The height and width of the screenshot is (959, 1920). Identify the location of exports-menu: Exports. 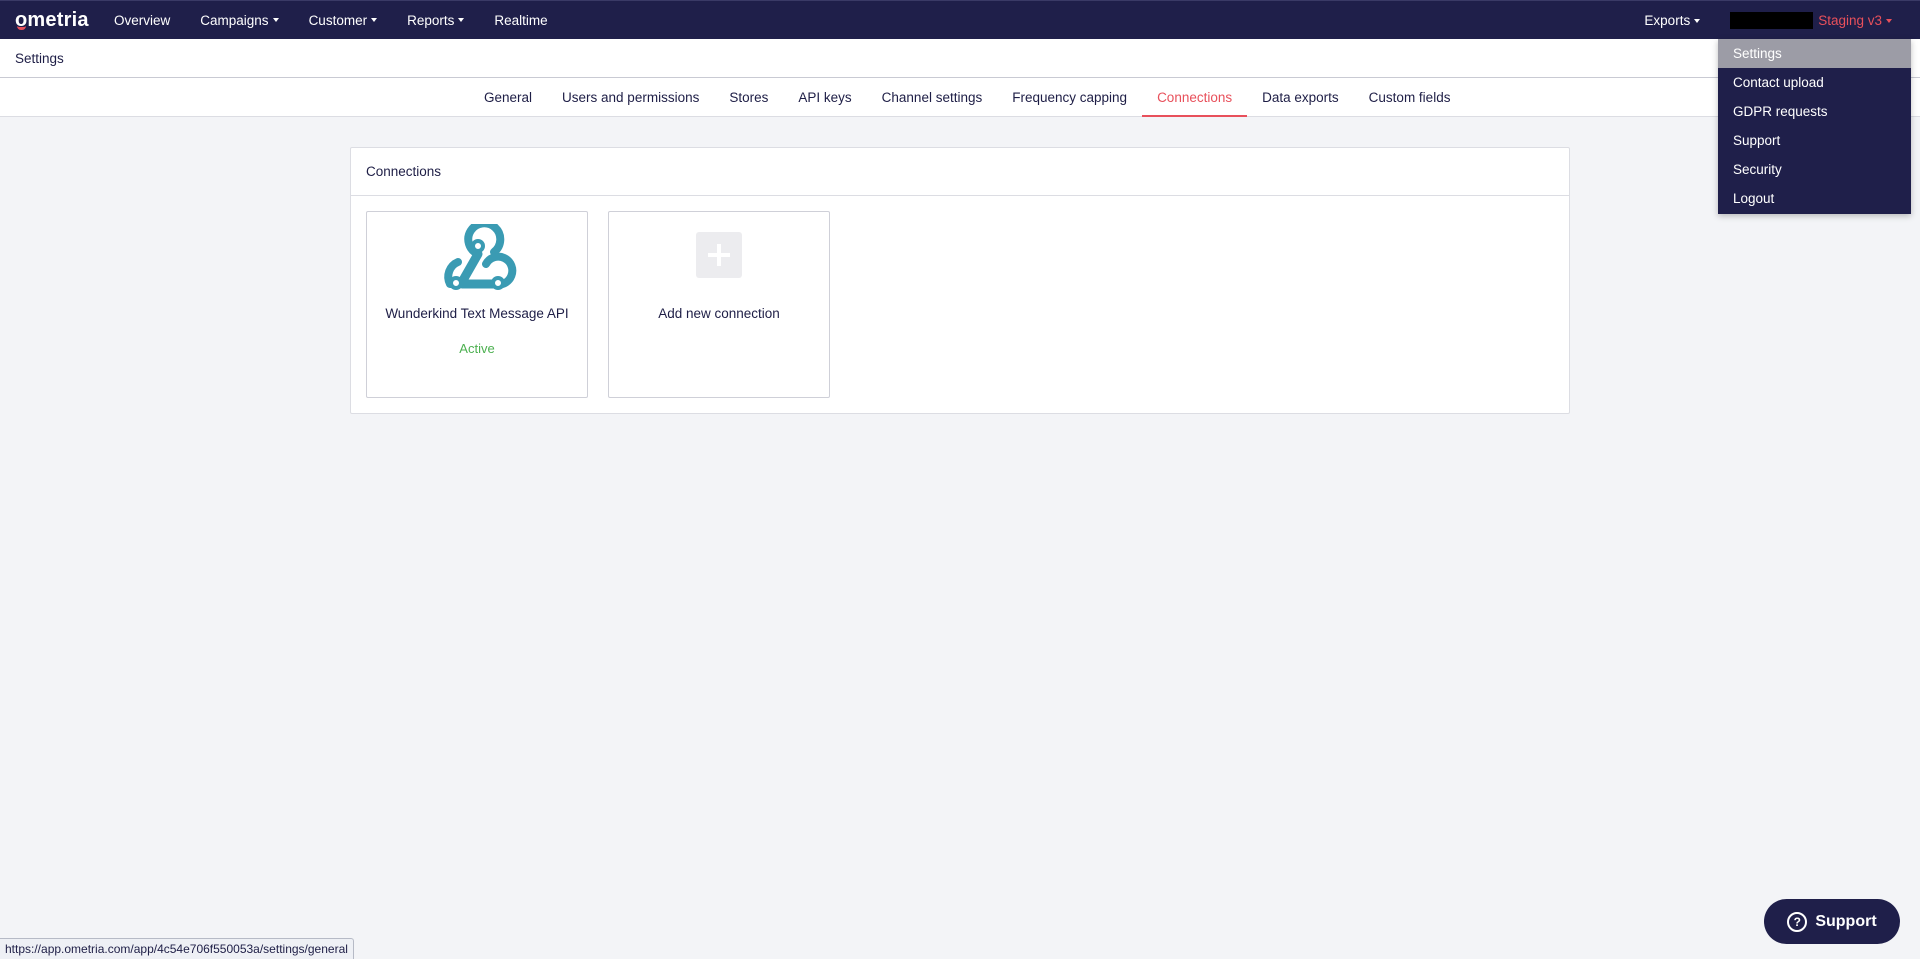
(1672, 20).